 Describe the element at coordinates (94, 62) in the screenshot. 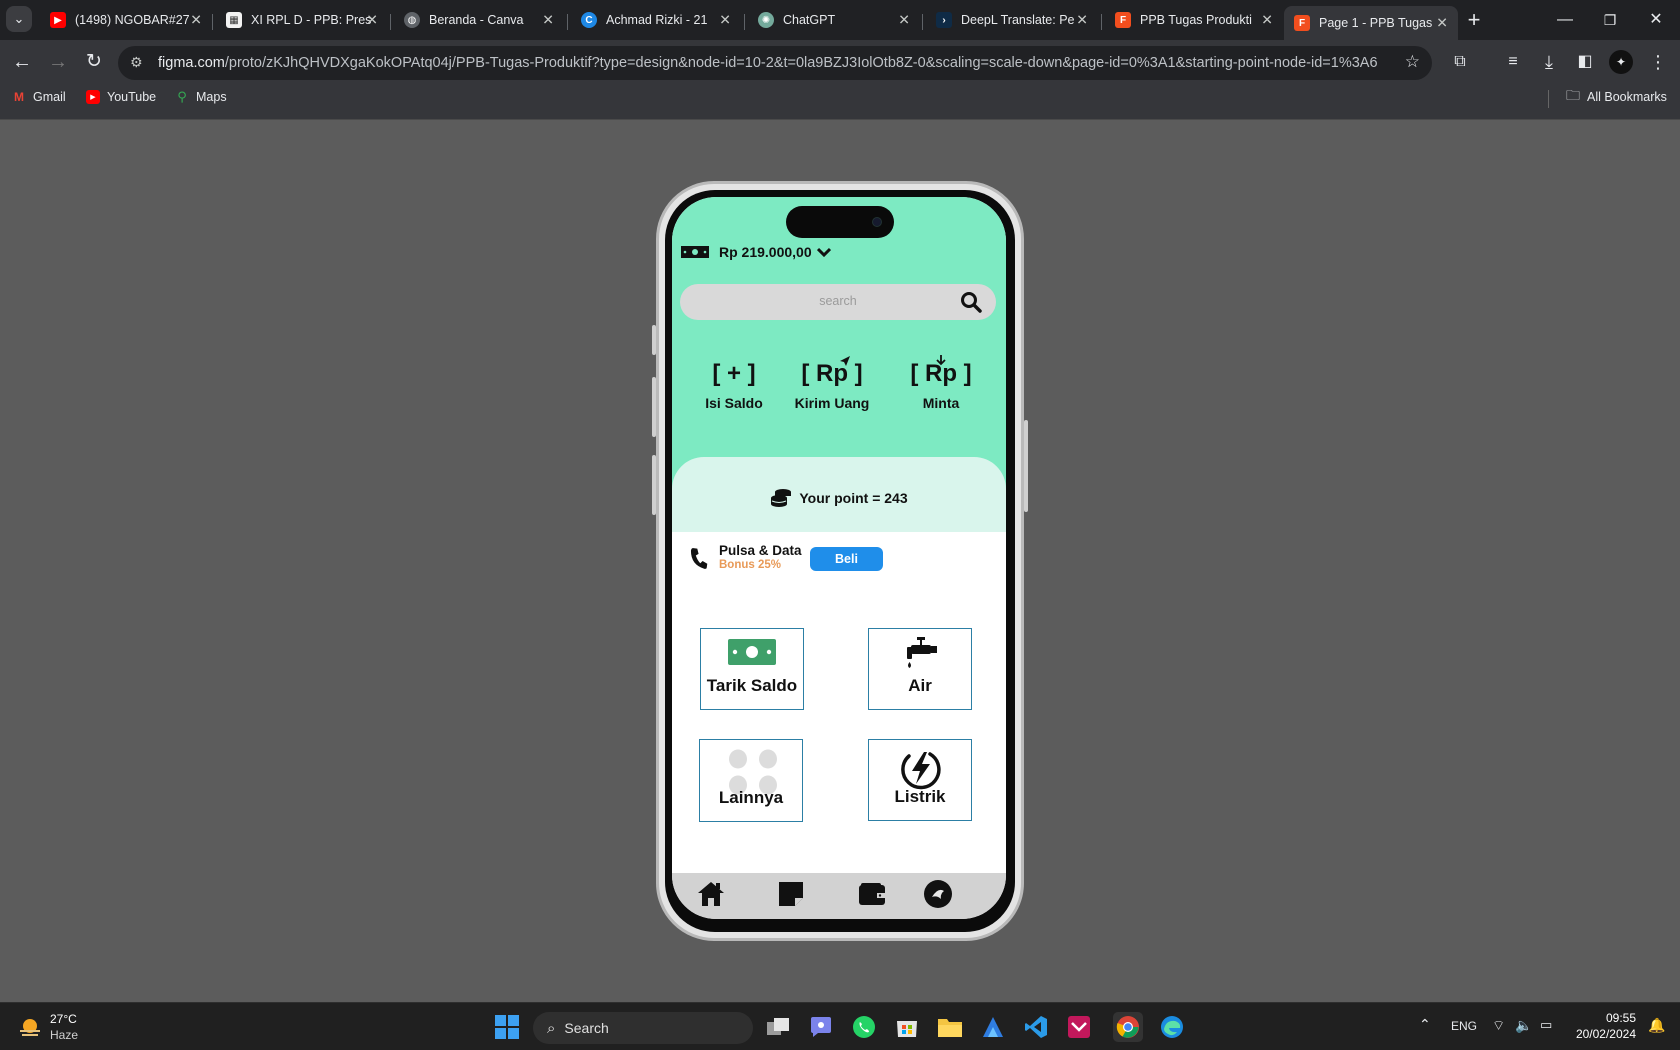

I see `reload-icon: ↻` at that location.